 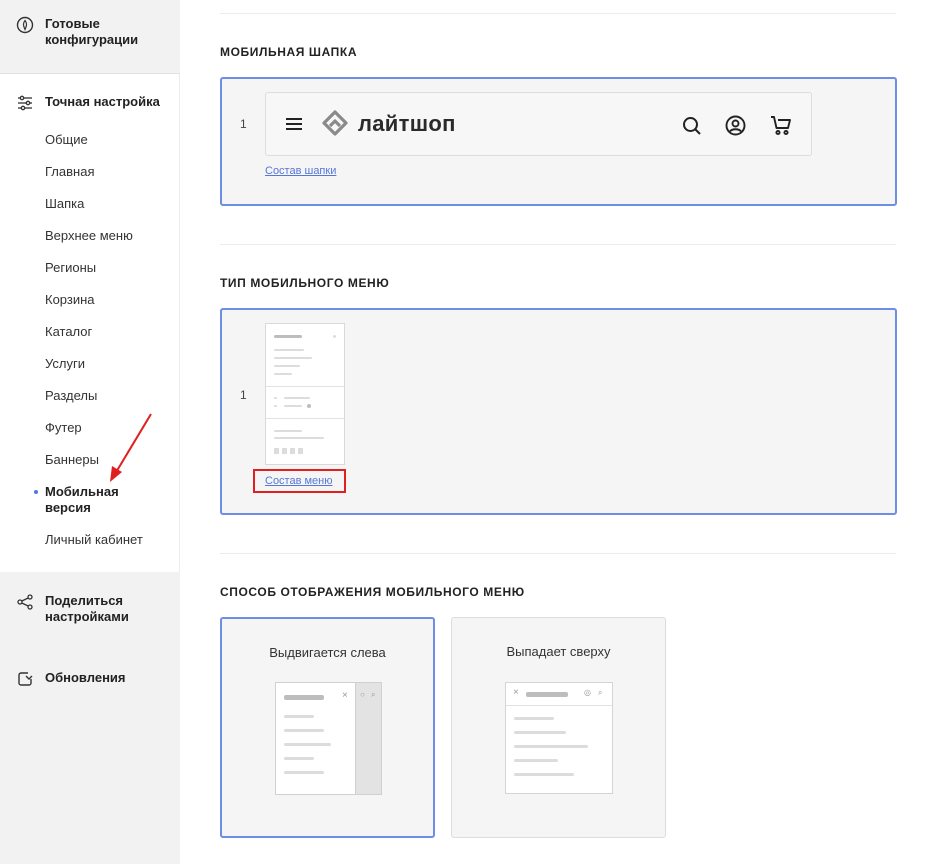 I want to click on sidebar-item-ready-configs: Готовые конфигурации, so click(x=85, y=32).